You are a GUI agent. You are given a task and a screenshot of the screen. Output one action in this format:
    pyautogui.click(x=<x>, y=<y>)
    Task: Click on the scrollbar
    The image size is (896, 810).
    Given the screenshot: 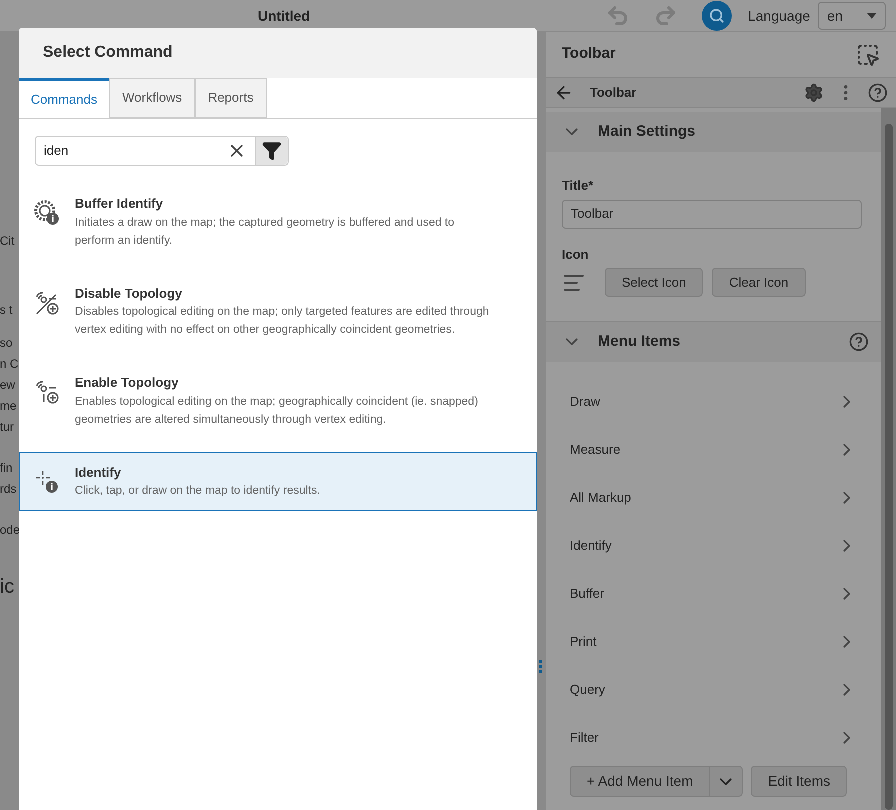 What is the action you would take?
    pyautogui.click(x=888, y=459)
    